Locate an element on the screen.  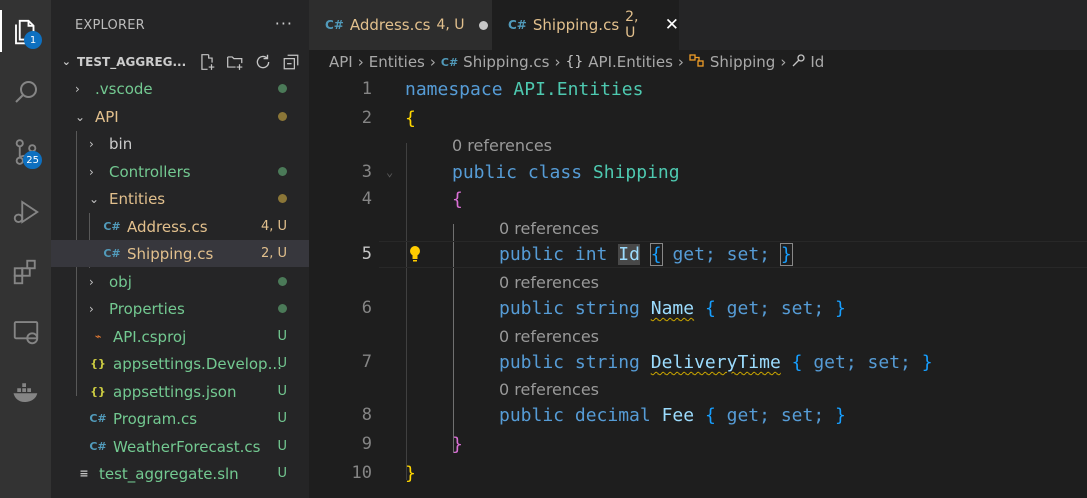
tree-item: {} appsettings.Develop... U is located at coordinates (180, 363).